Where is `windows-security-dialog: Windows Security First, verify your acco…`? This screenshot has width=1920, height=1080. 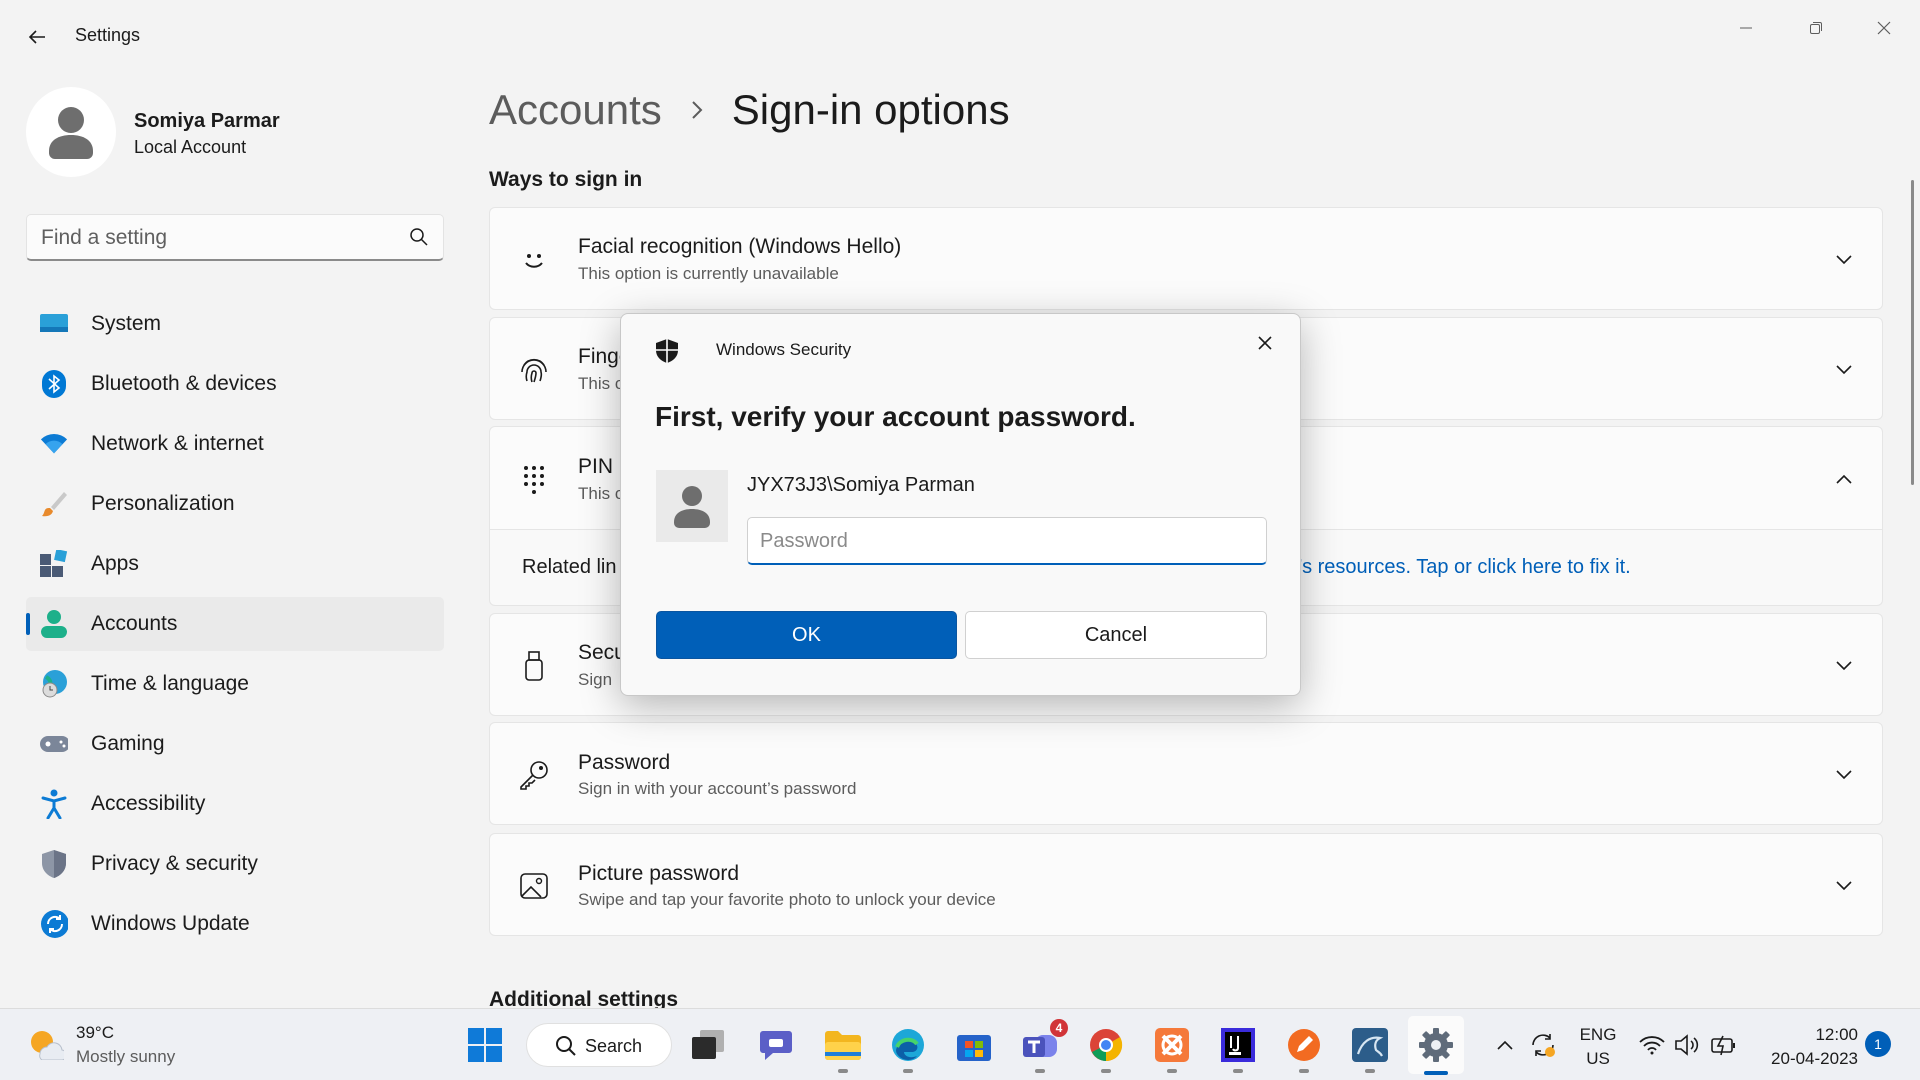 windows-security-dialog: Windows Security First, verify your acco… is located at coordinates (960, 504).